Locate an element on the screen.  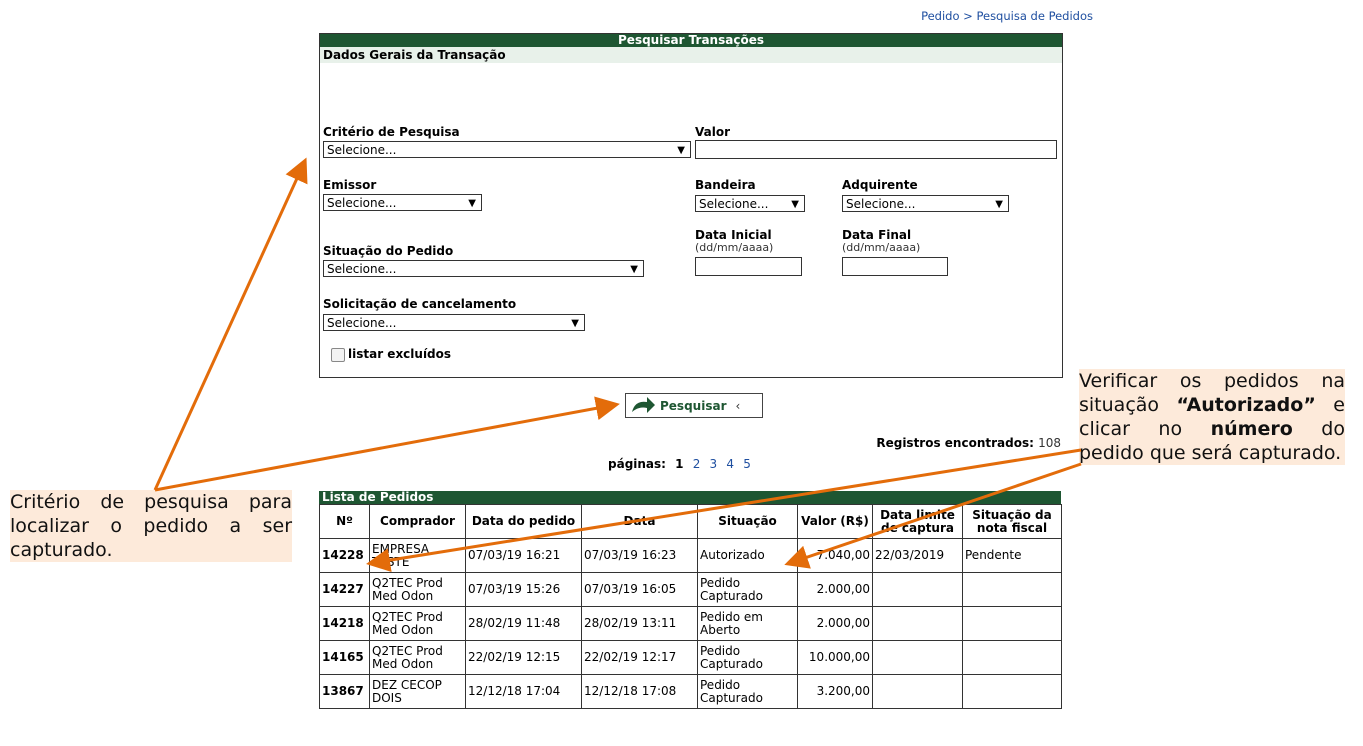
order-number-link: 14227 is located at coordinates (344, 589).